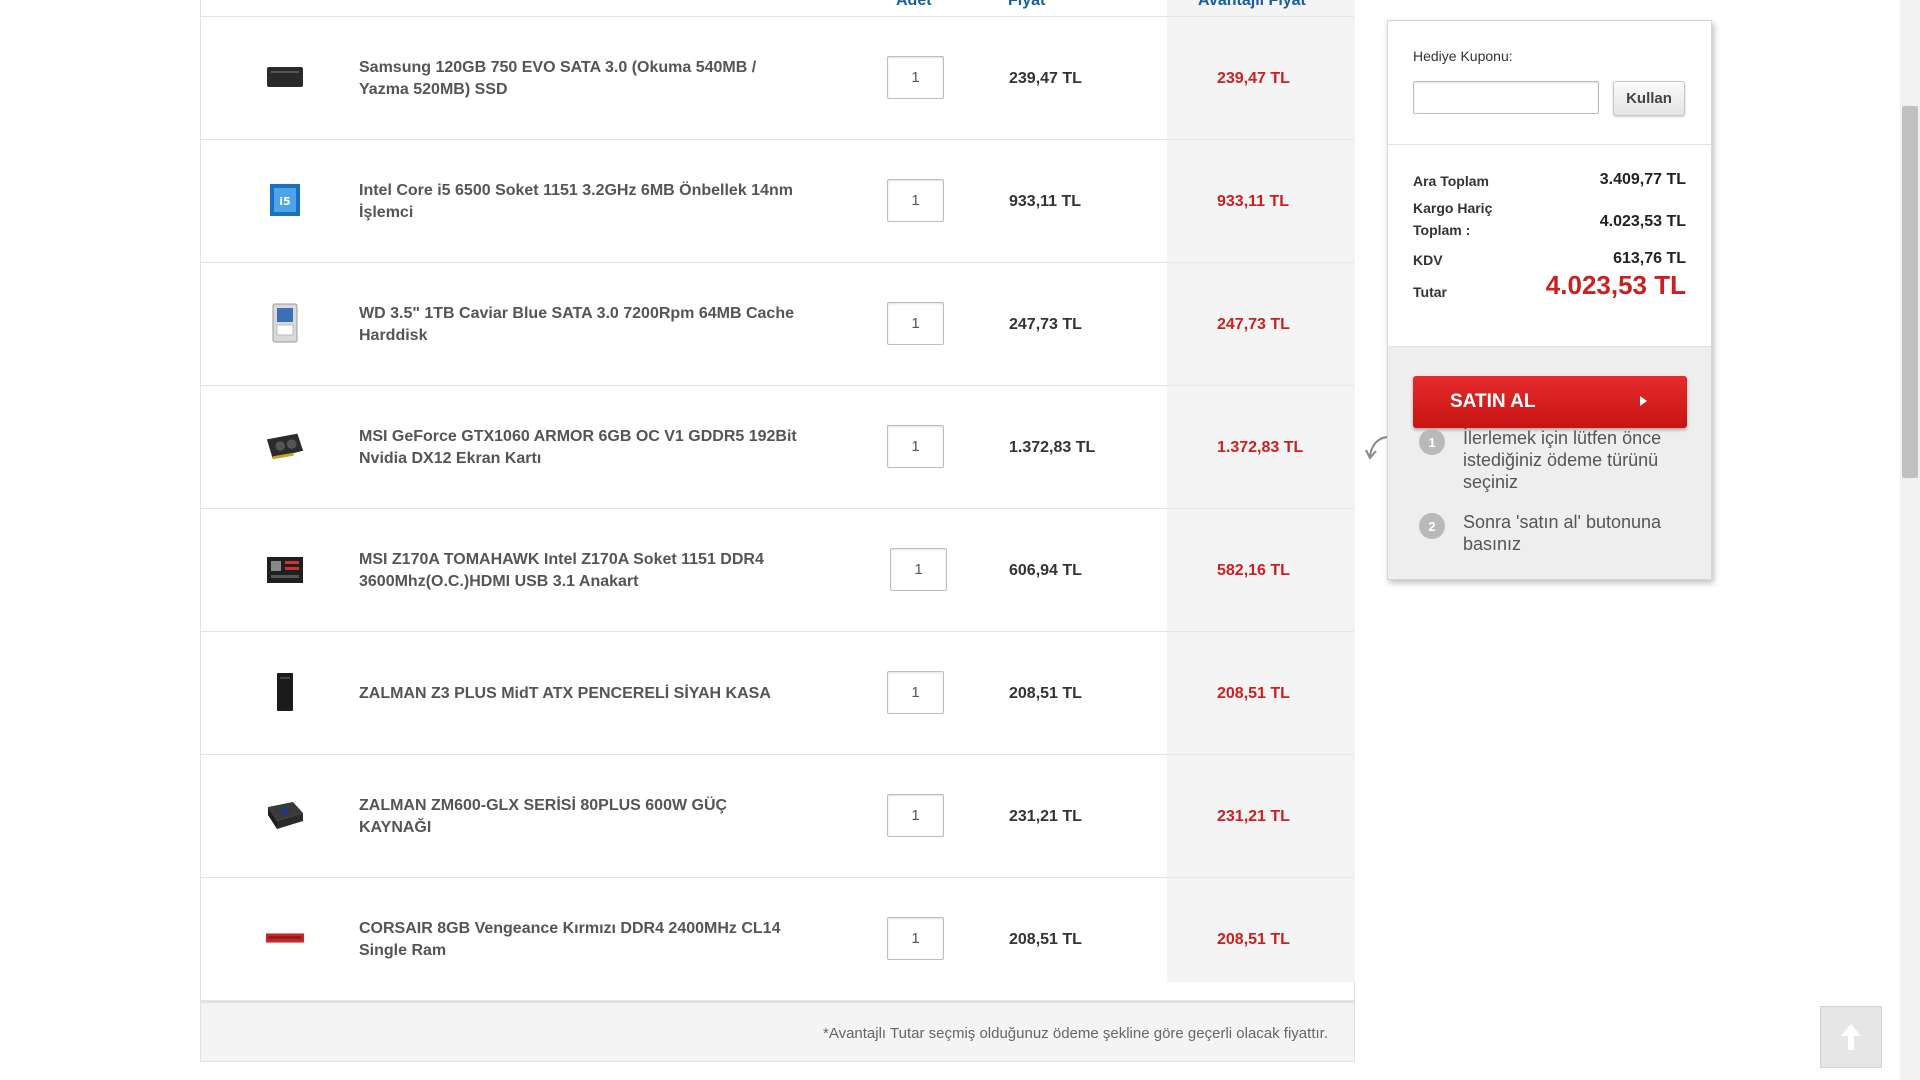 Image resolution: width=1920 pixels, height=1080 pixels. I want to click on pc-case-icon, so click(285, 692).